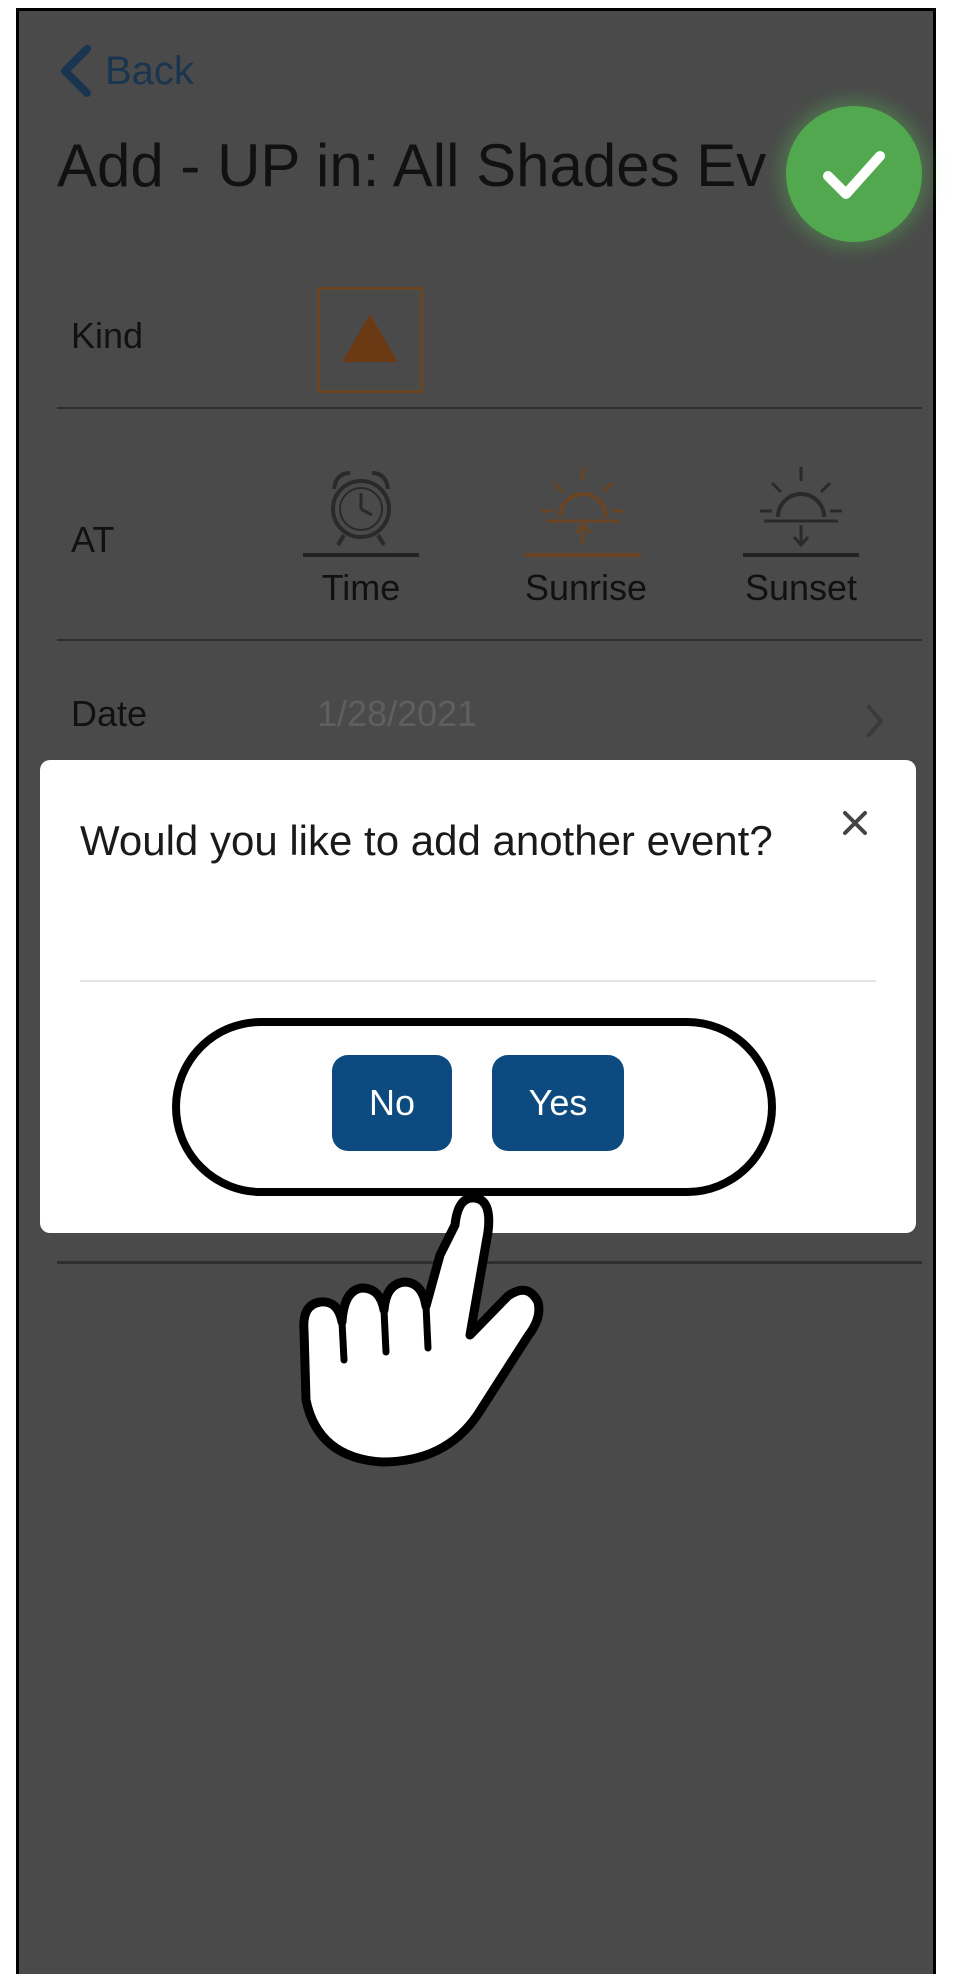 The width and height of the screenshot is (955, 1974). I want to click on page-title: Add - UP in: All Shades Ev, so click(412, 165).